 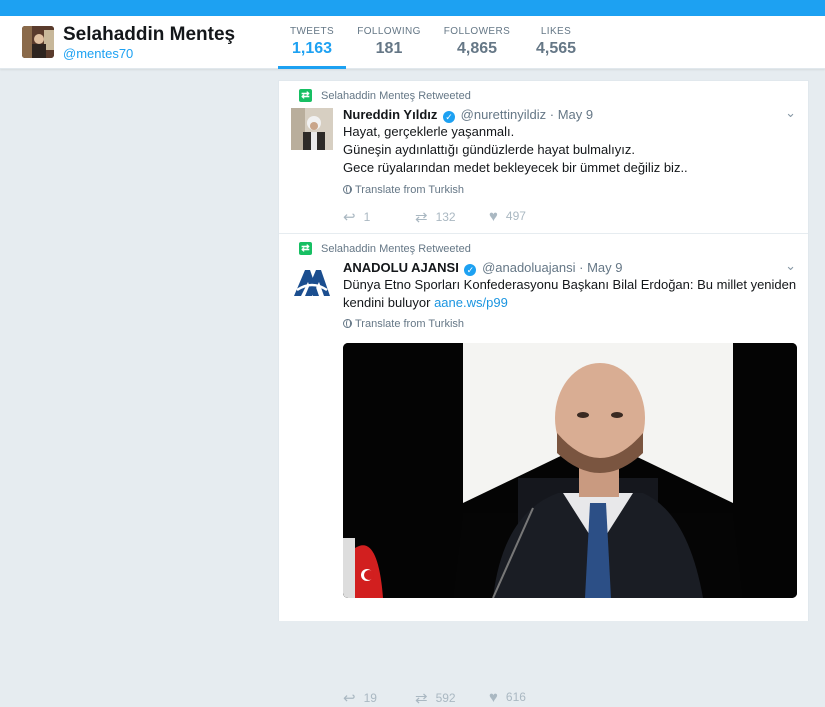 I want to click on stat-tweets-label: TWEETS, so click(x=312, y=31).